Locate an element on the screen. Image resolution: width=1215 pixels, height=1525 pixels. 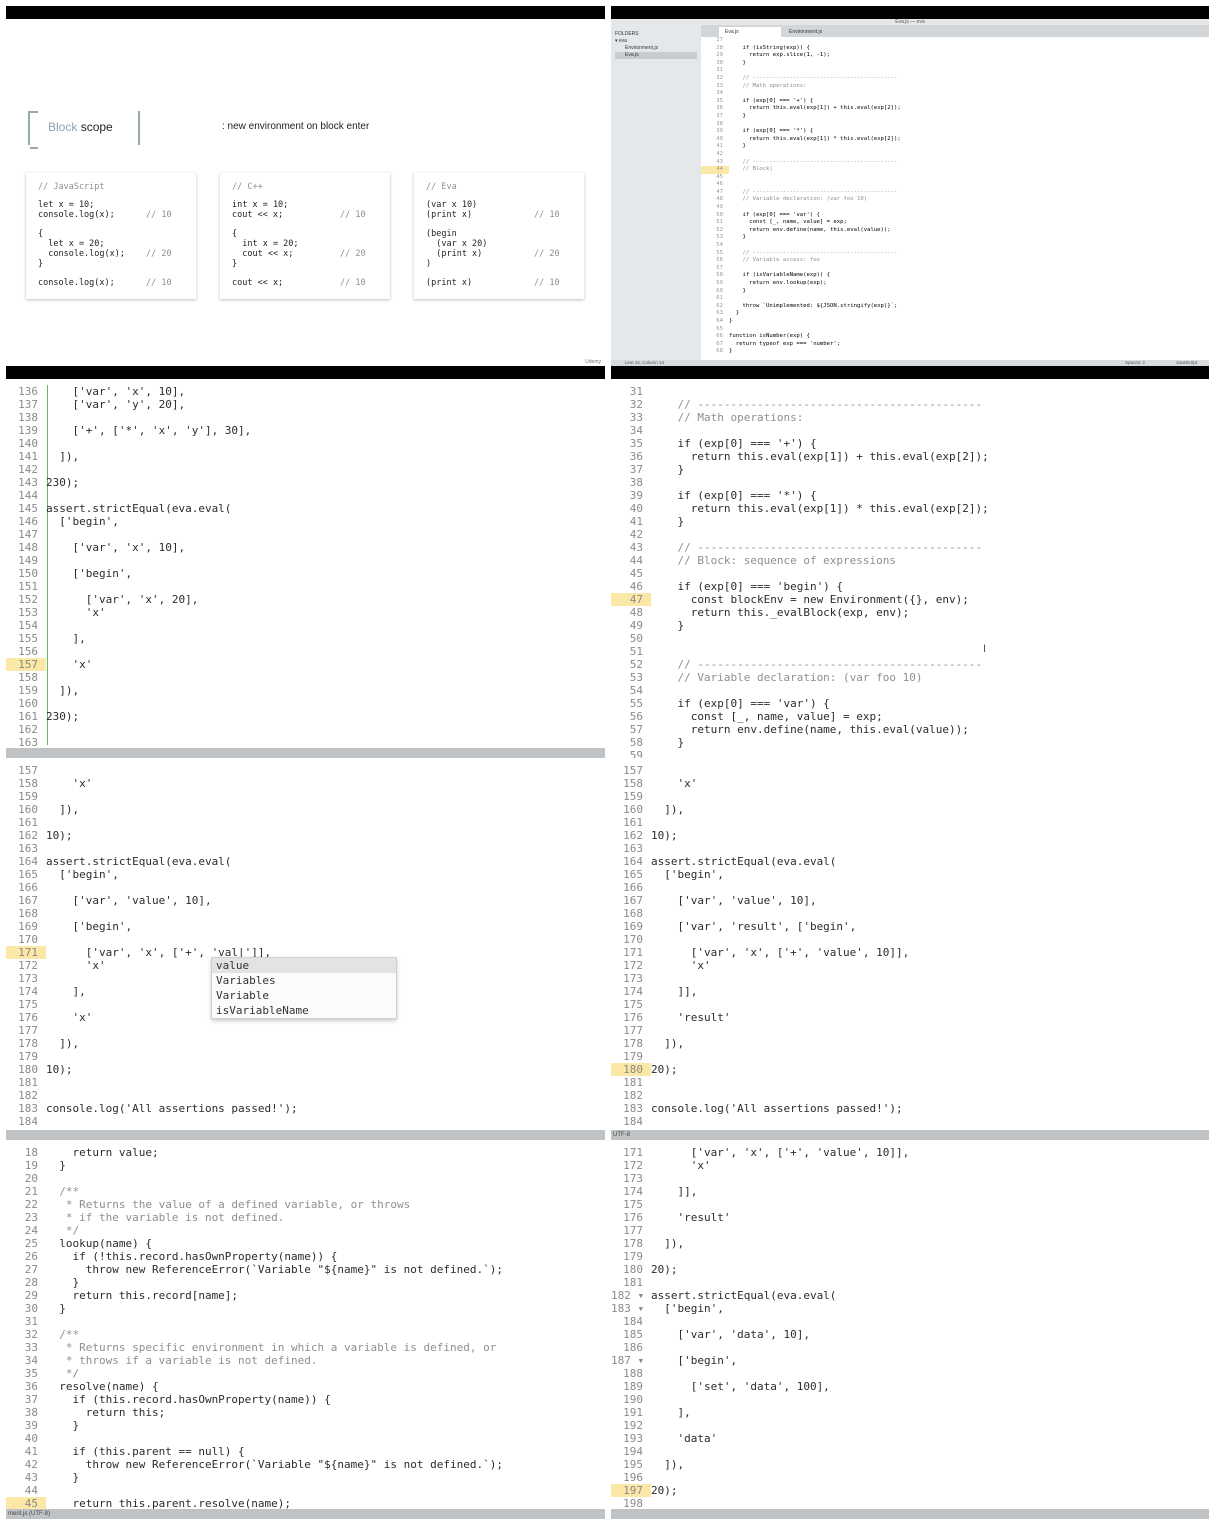
line-text: 10); is located at coordinates (59, 1069).